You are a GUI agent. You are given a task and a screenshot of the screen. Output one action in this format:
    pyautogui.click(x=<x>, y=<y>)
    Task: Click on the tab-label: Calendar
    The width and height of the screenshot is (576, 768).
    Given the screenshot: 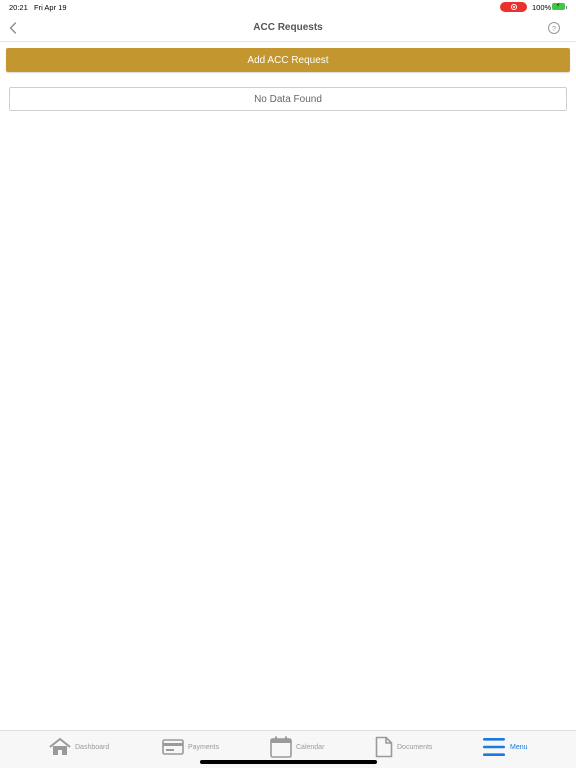 What is the action you would take?
    pyautogui.click(x=310, y=747)
    